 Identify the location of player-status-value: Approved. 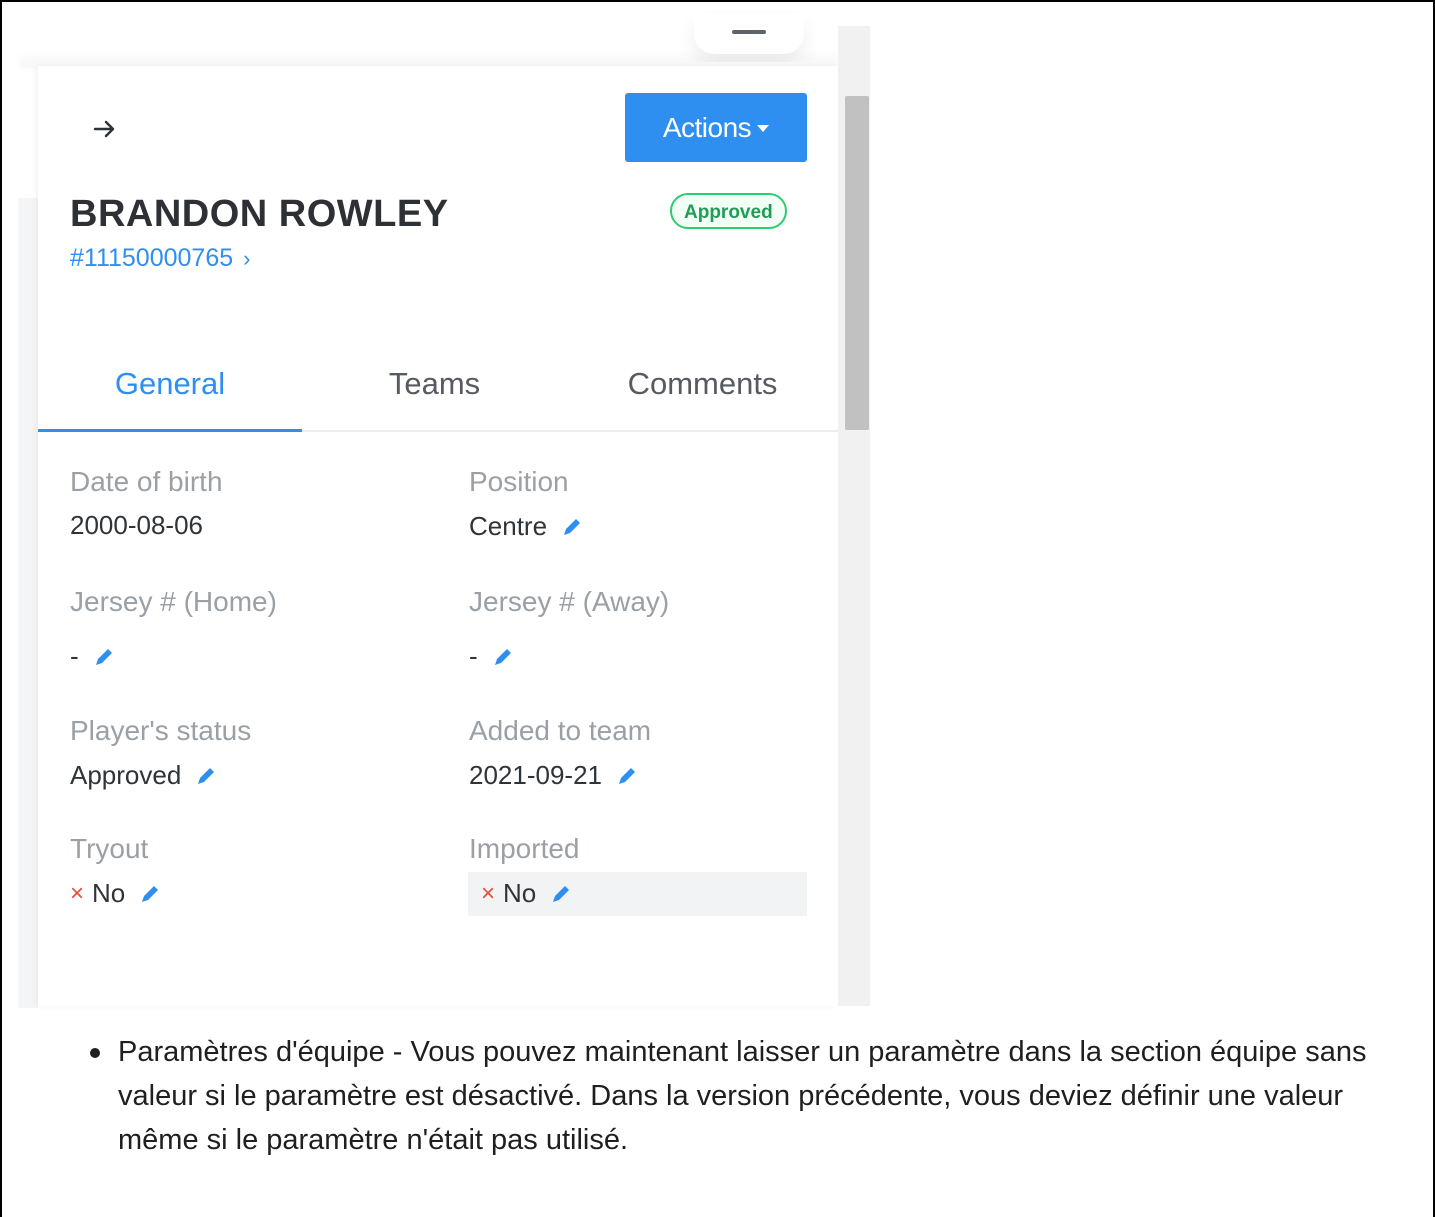
(143, 775).